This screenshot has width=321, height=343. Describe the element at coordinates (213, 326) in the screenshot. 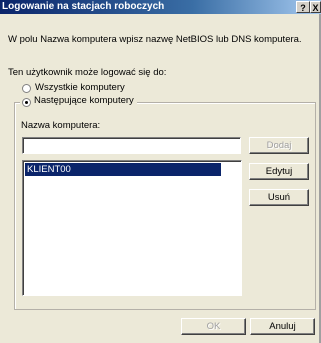

I see `ok-button: OK` at that location.